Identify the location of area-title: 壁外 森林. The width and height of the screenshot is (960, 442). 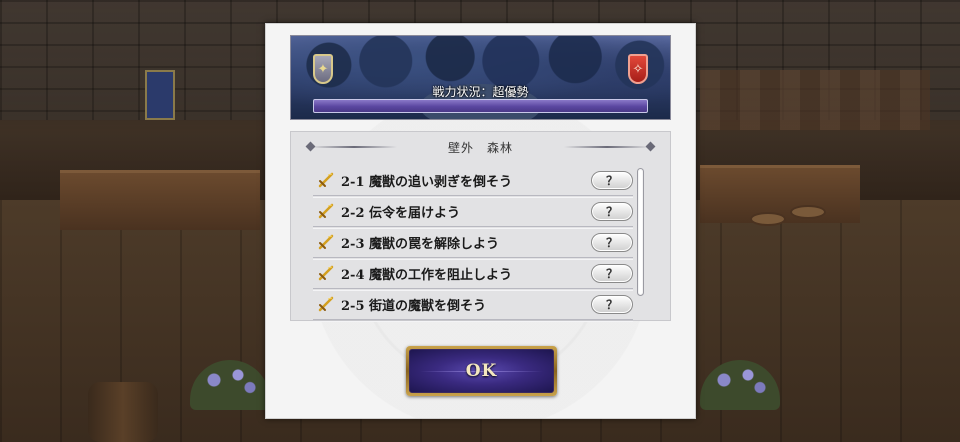
(480, 147).